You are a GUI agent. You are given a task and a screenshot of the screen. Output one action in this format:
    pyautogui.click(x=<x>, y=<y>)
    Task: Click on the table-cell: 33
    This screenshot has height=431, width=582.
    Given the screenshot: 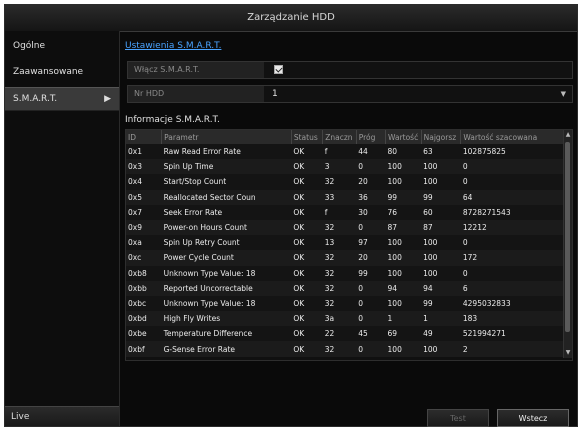 What is the action you would take?
    pyautogui.click(x=339, y=197)
    